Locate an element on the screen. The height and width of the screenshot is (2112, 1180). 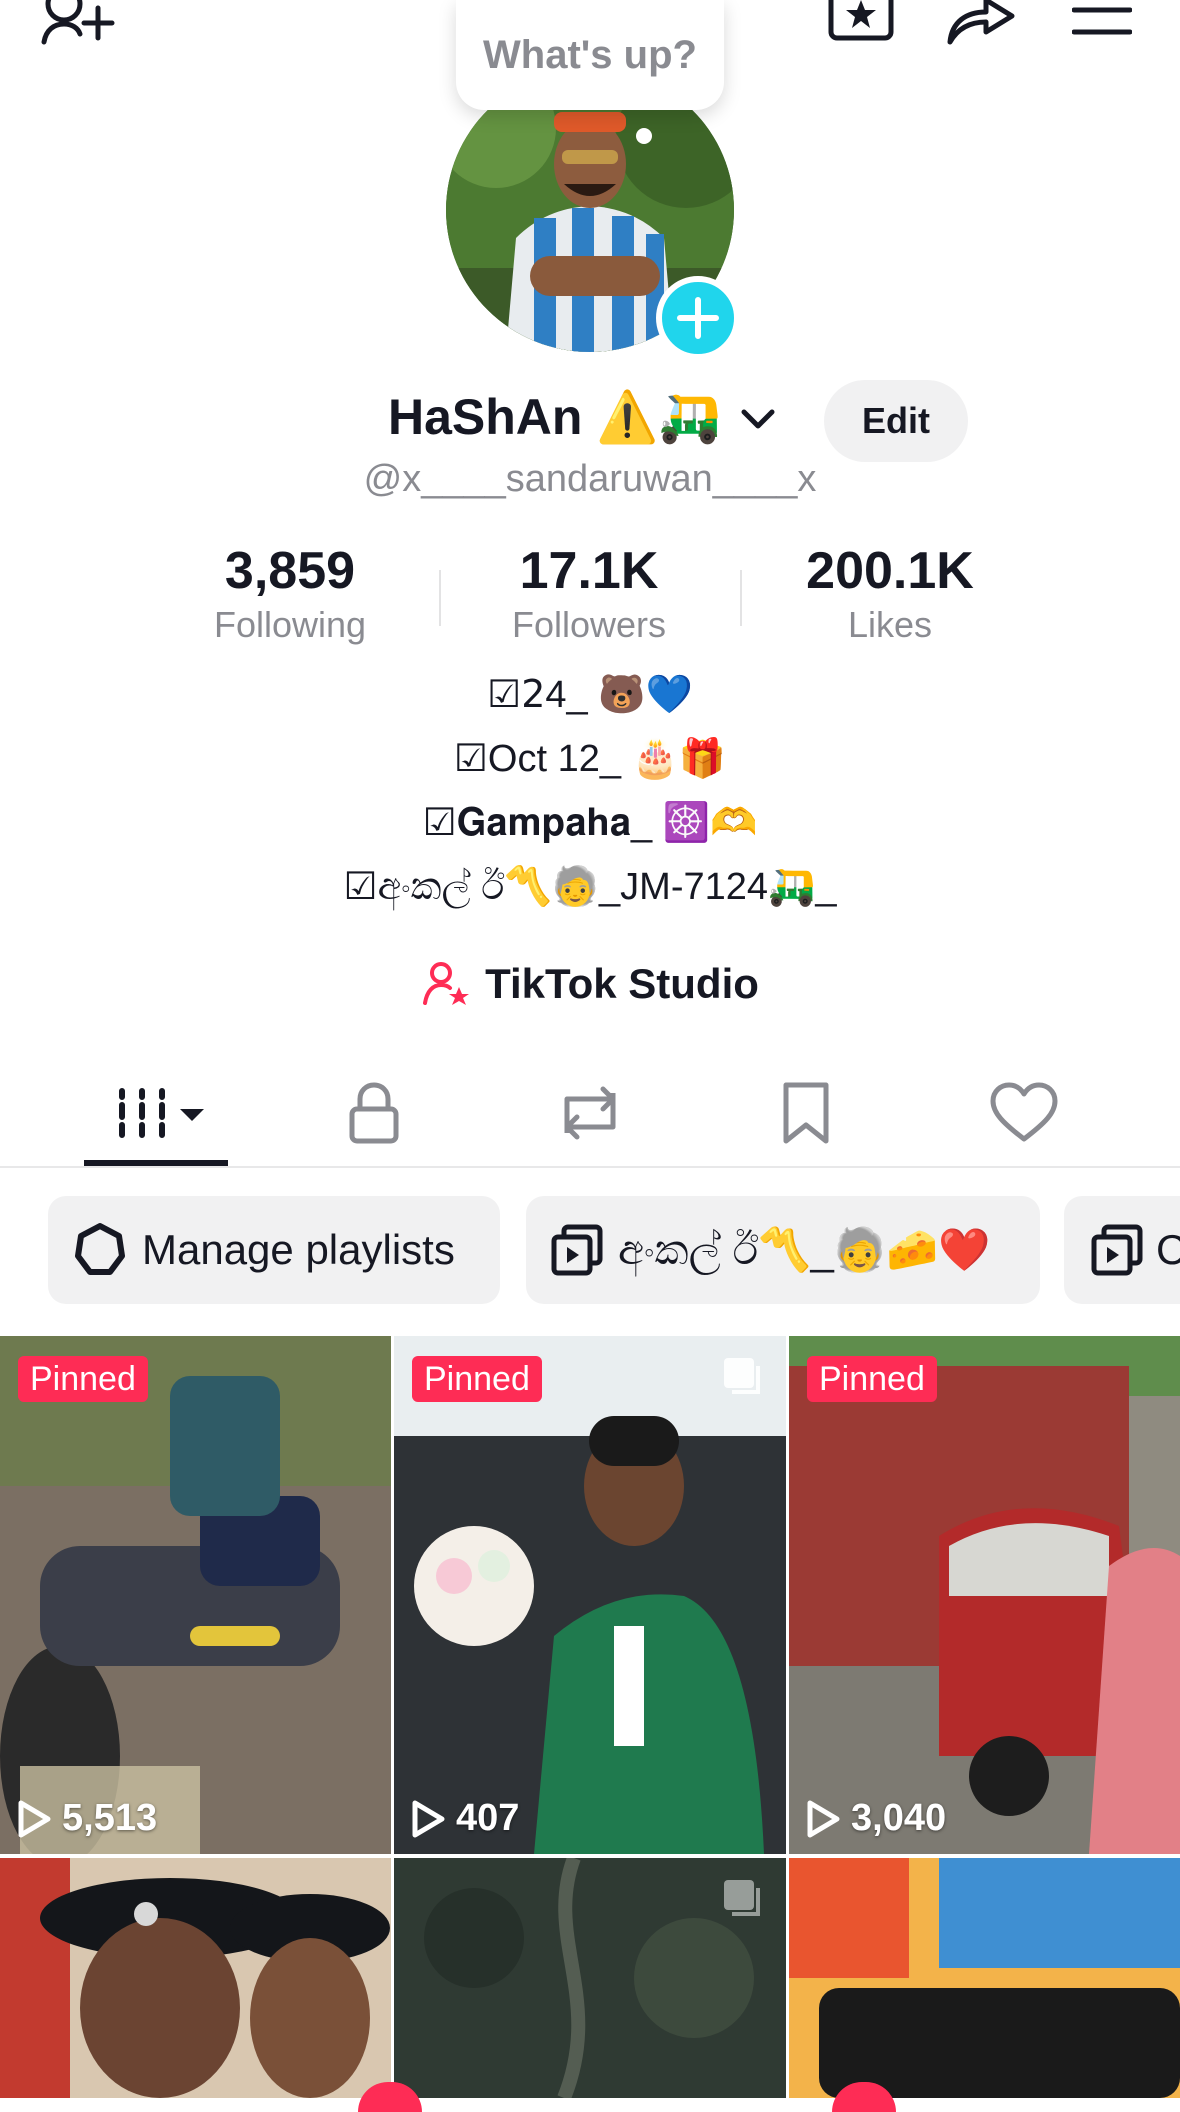
reposts-tab is located at coordinates (590, 1113).